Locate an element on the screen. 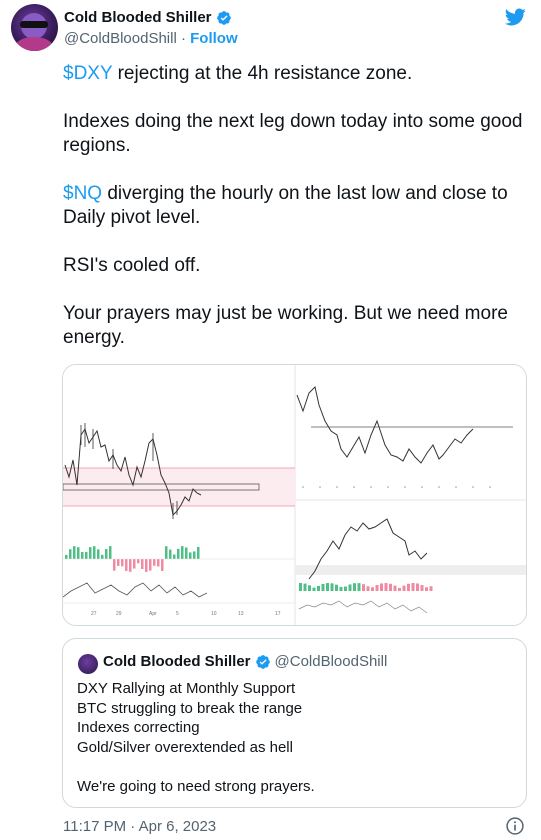 The width and height of the screenshot is (541, 840). author-handle-row: @ColdBloodShill · Follow is located at coordinates (151, 38).